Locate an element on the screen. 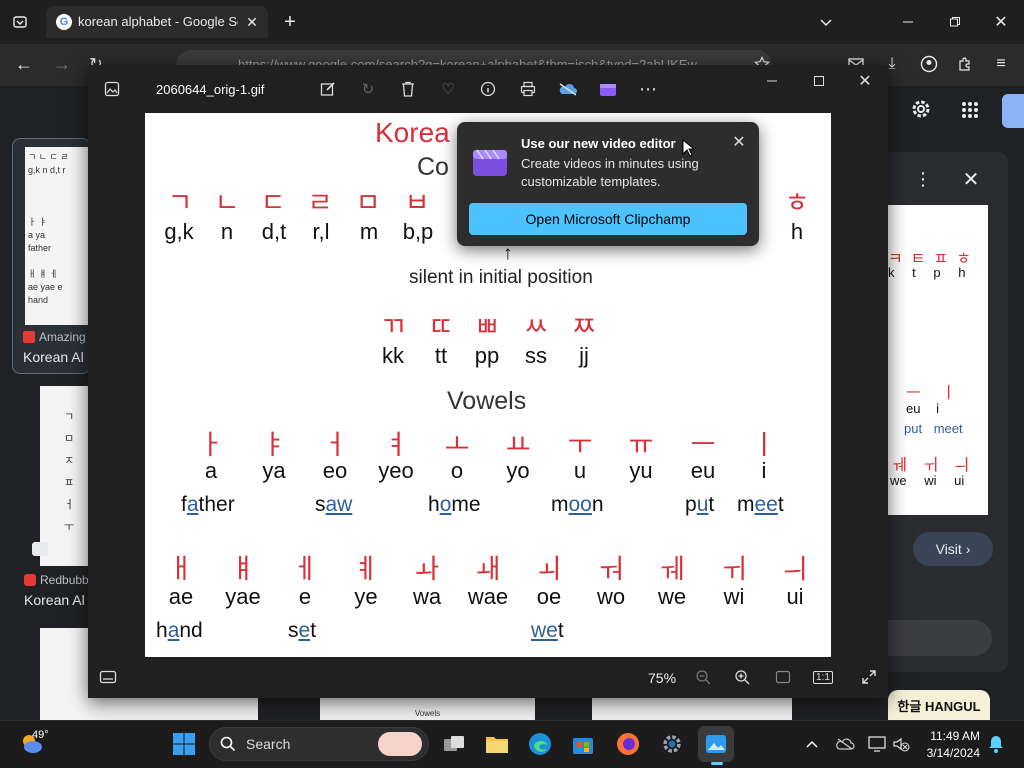 This screenshot has height=768, width=1024. preview-row1-rom: k t p h is located at coordinates (927, 272).